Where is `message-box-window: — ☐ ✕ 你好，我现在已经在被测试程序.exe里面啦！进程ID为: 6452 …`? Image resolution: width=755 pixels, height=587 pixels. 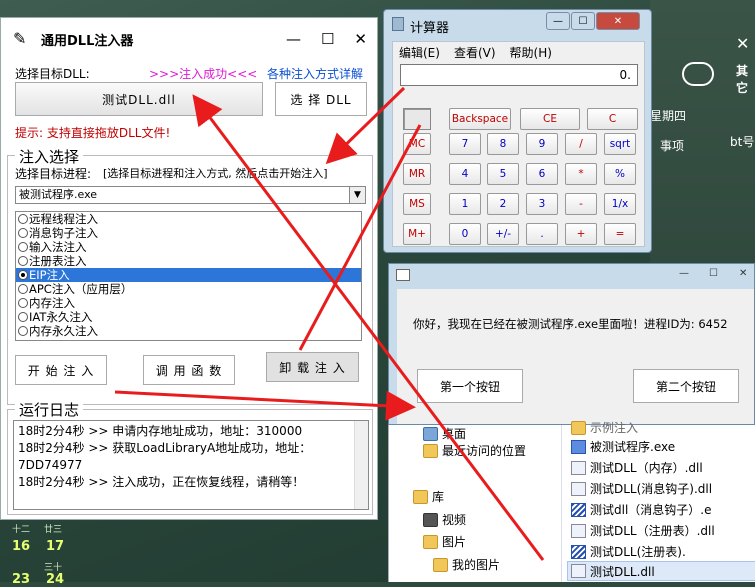 message-box-window: — ☐ ✕ 你好，我现在已经在被测试程序.exe里面啦！进程ID为: 6452 … is located at coordinates (571, 344).